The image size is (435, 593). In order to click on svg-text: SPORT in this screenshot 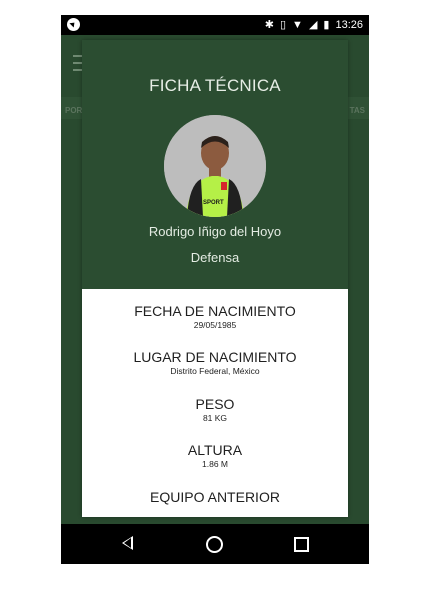, I will do `click(213, 203)`.